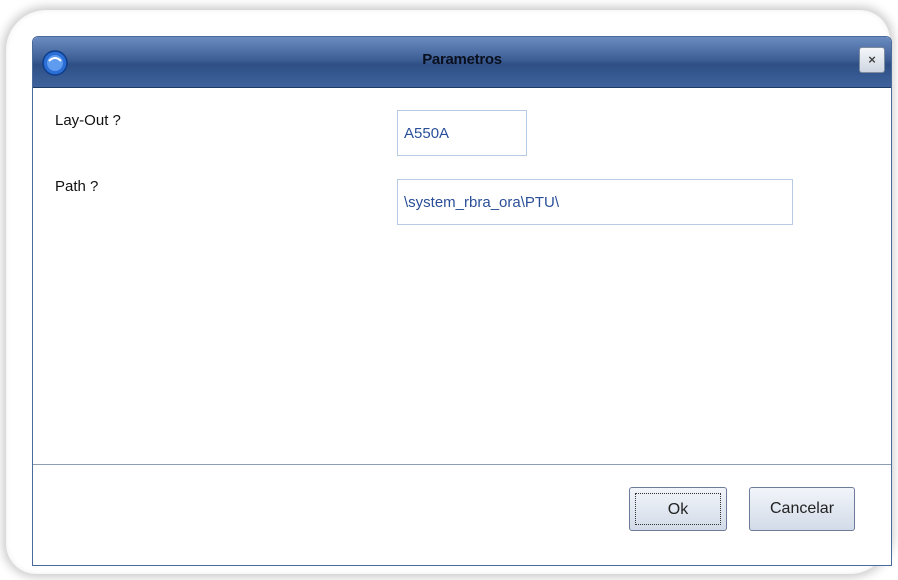  What do you see at coordinates (462, 133) in the screenshot?
I see `layout-input: A550A` at bounding box center [462, 133].